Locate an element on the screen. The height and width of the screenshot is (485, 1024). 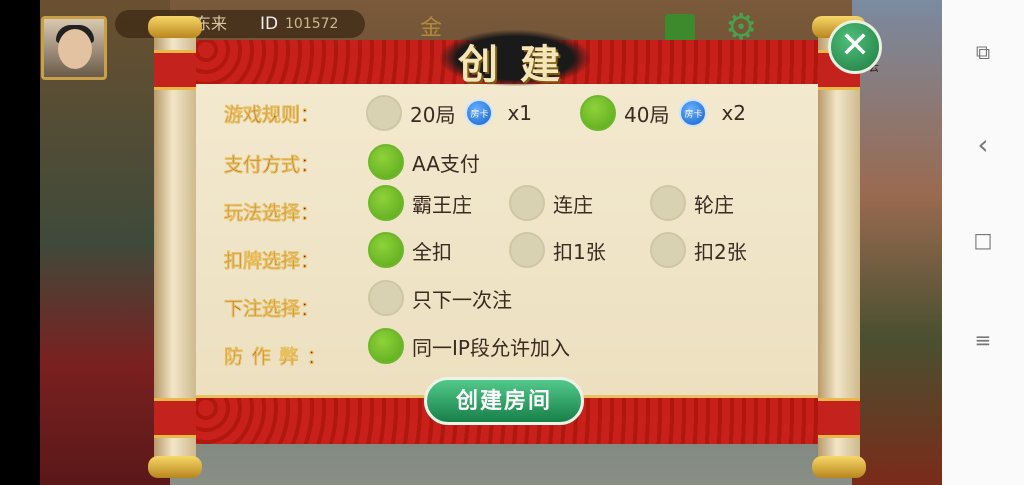
avatar-face is located at coordinates (75, 49).